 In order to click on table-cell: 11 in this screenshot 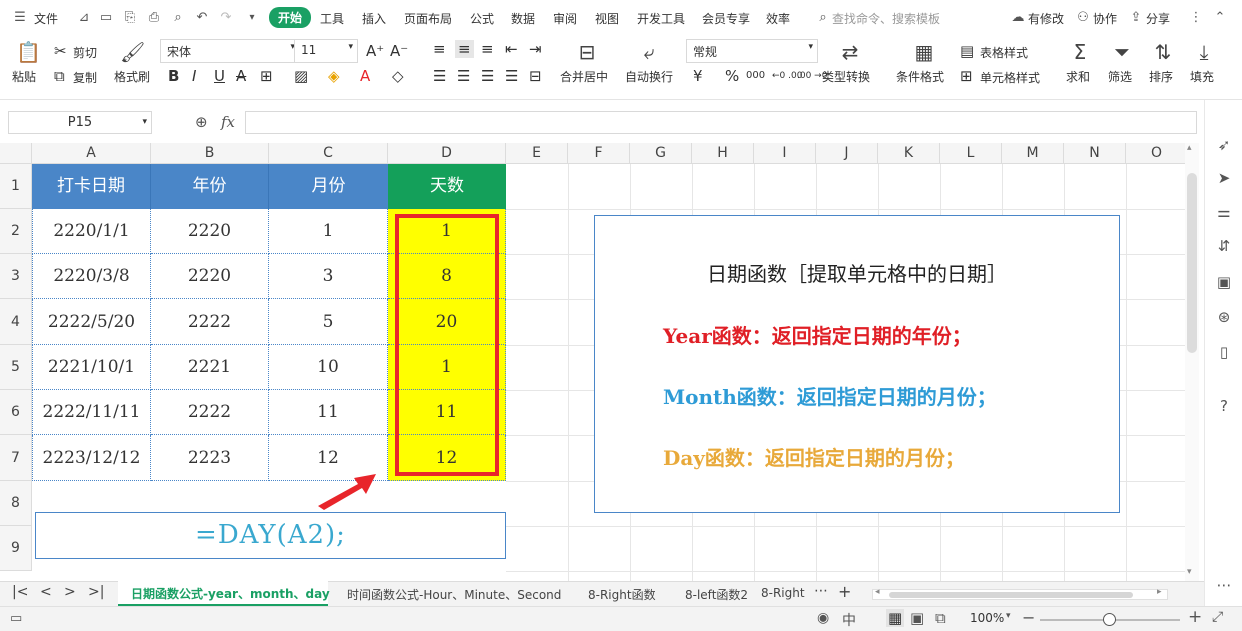, I will do `click(328, 412)`.